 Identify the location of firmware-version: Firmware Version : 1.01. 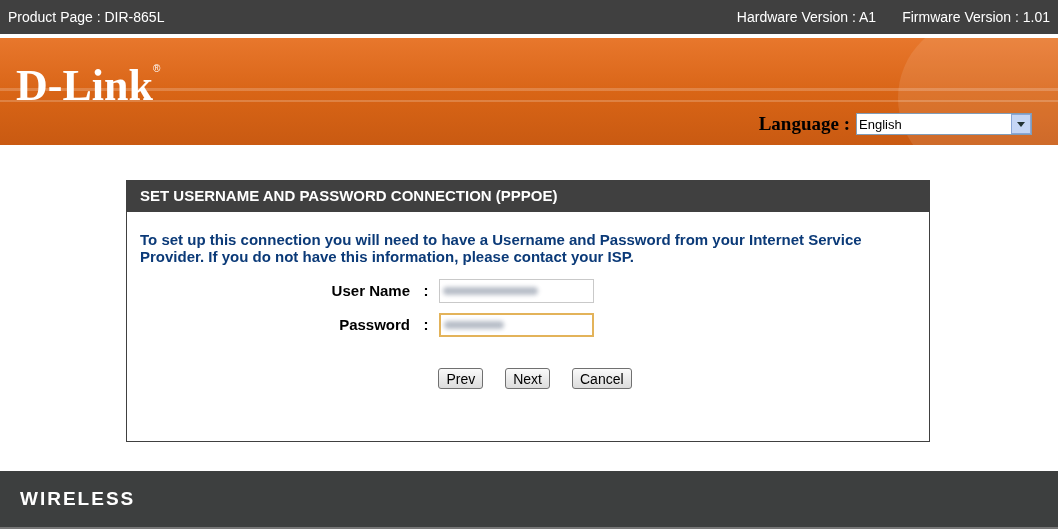
(976, 17).